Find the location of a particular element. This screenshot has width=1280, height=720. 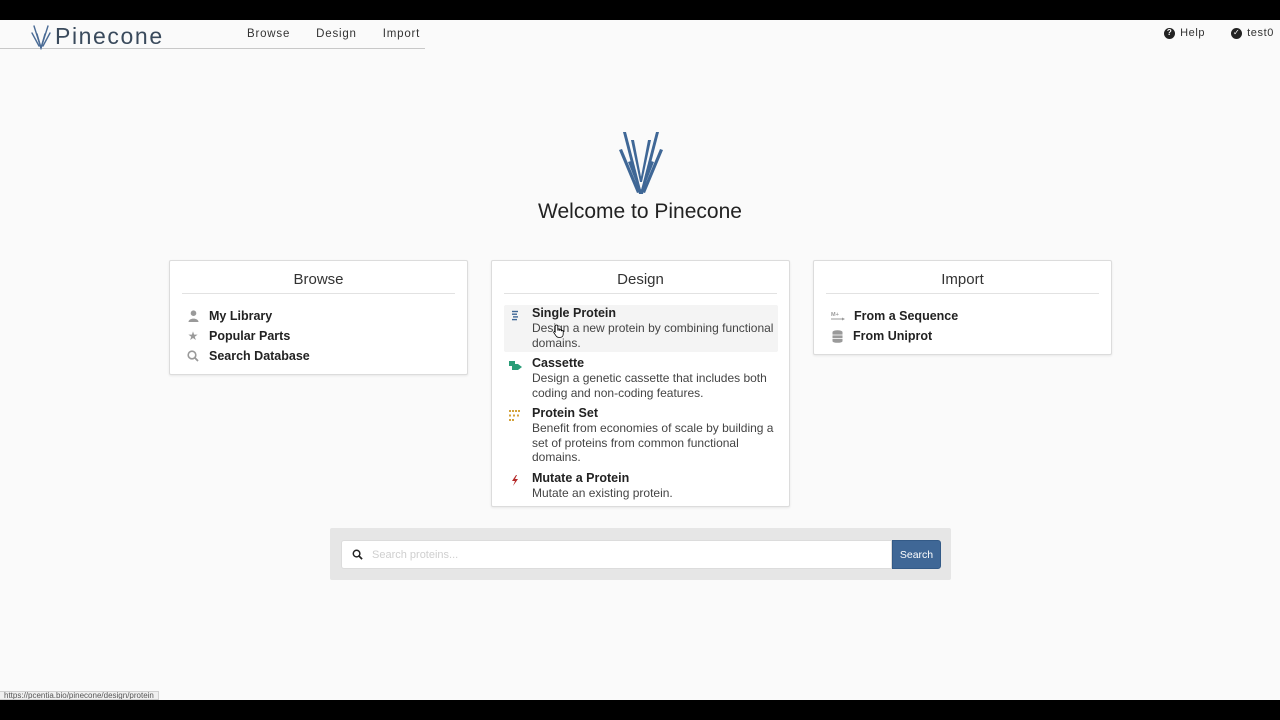

browse-item-popular-parts: ★ Popular Parts is located at coordinates (248, 336).